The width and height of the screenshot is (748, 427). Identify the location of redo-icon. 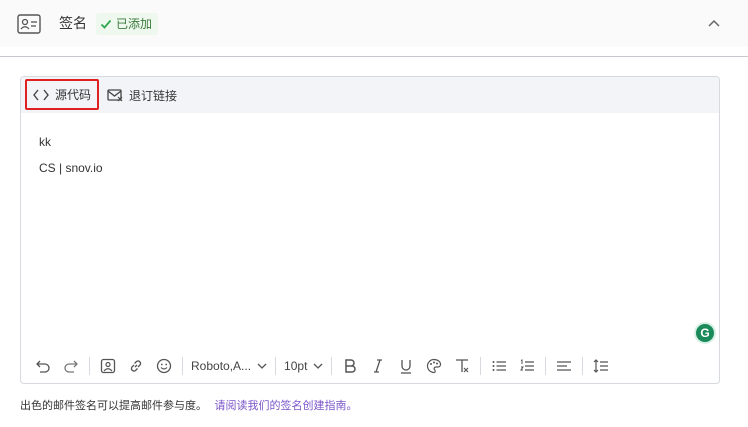
(71, 366).